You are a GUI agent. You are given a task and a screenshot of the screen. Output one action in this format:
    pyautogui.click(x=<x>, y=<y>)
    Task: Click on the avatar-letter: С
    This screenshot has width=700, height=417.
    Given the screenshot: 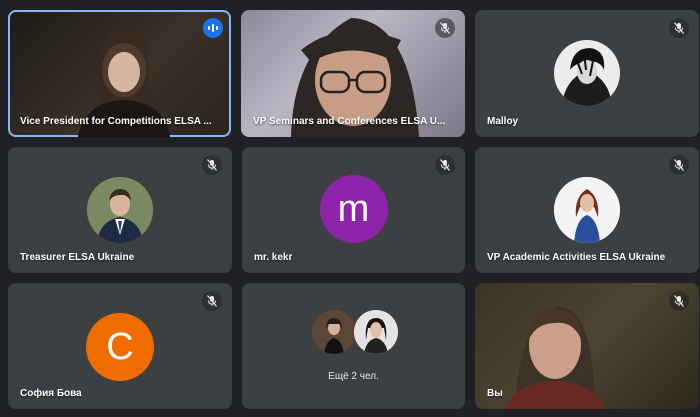 What is the action you would take?
    pyautogui.click(x=120, y=347)
    